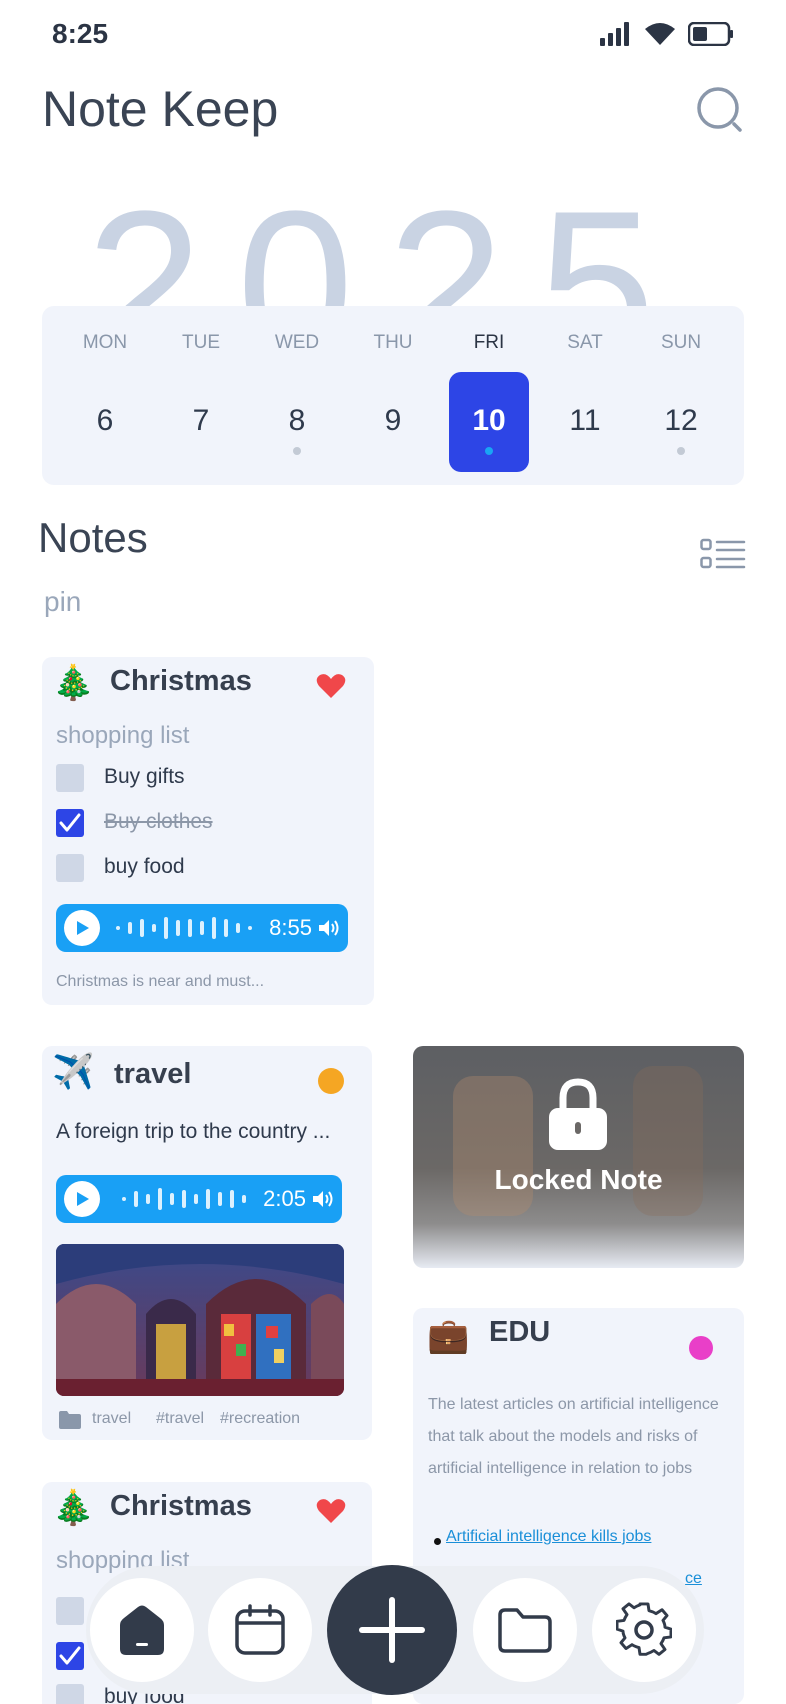 The height and width of the screenshot is (1704, 786). Describe the element at coordinates (393, 342) in the screenshot. I see `day-name: THU` at that location.